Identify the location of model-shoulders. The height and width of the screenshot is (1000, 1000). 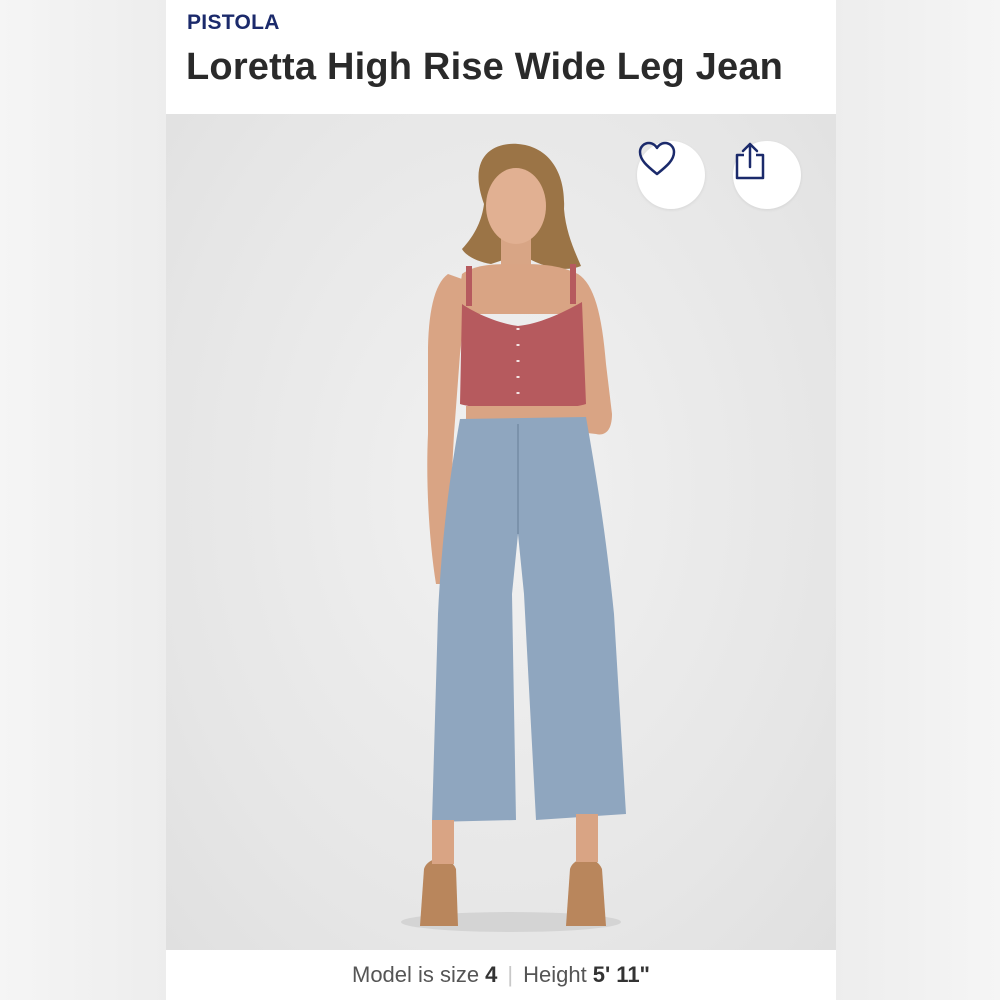
(518, 289).